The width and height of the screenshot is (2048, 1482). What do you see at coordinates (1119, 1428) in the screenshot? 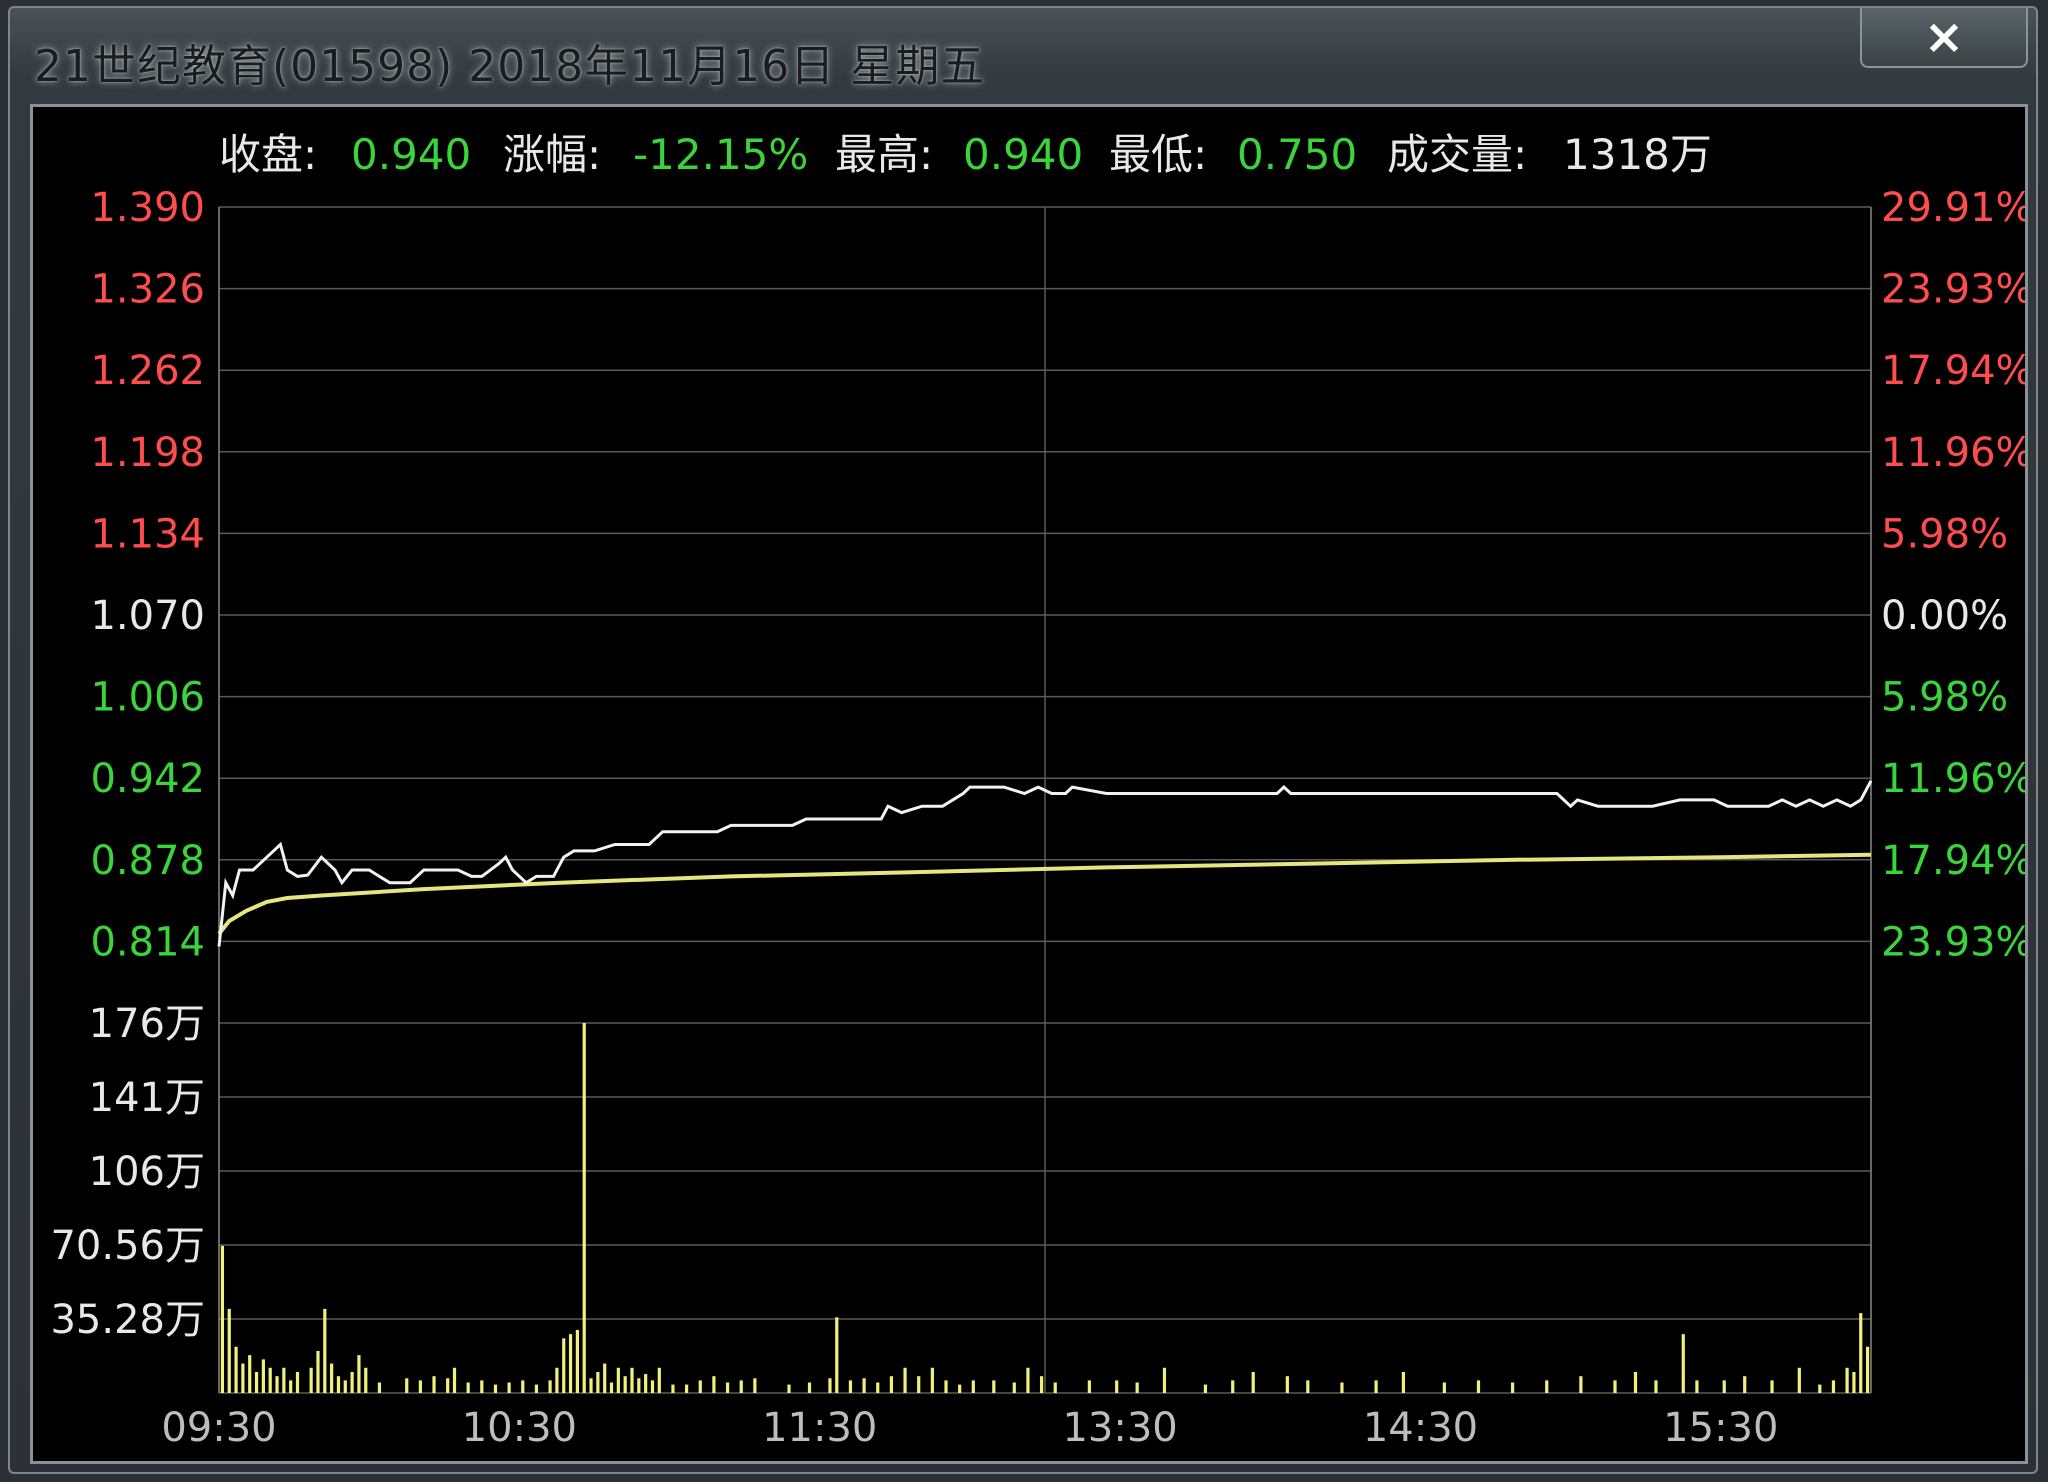
I see `time-tick-label: 13:30` at bounding box center [1119, 1428].